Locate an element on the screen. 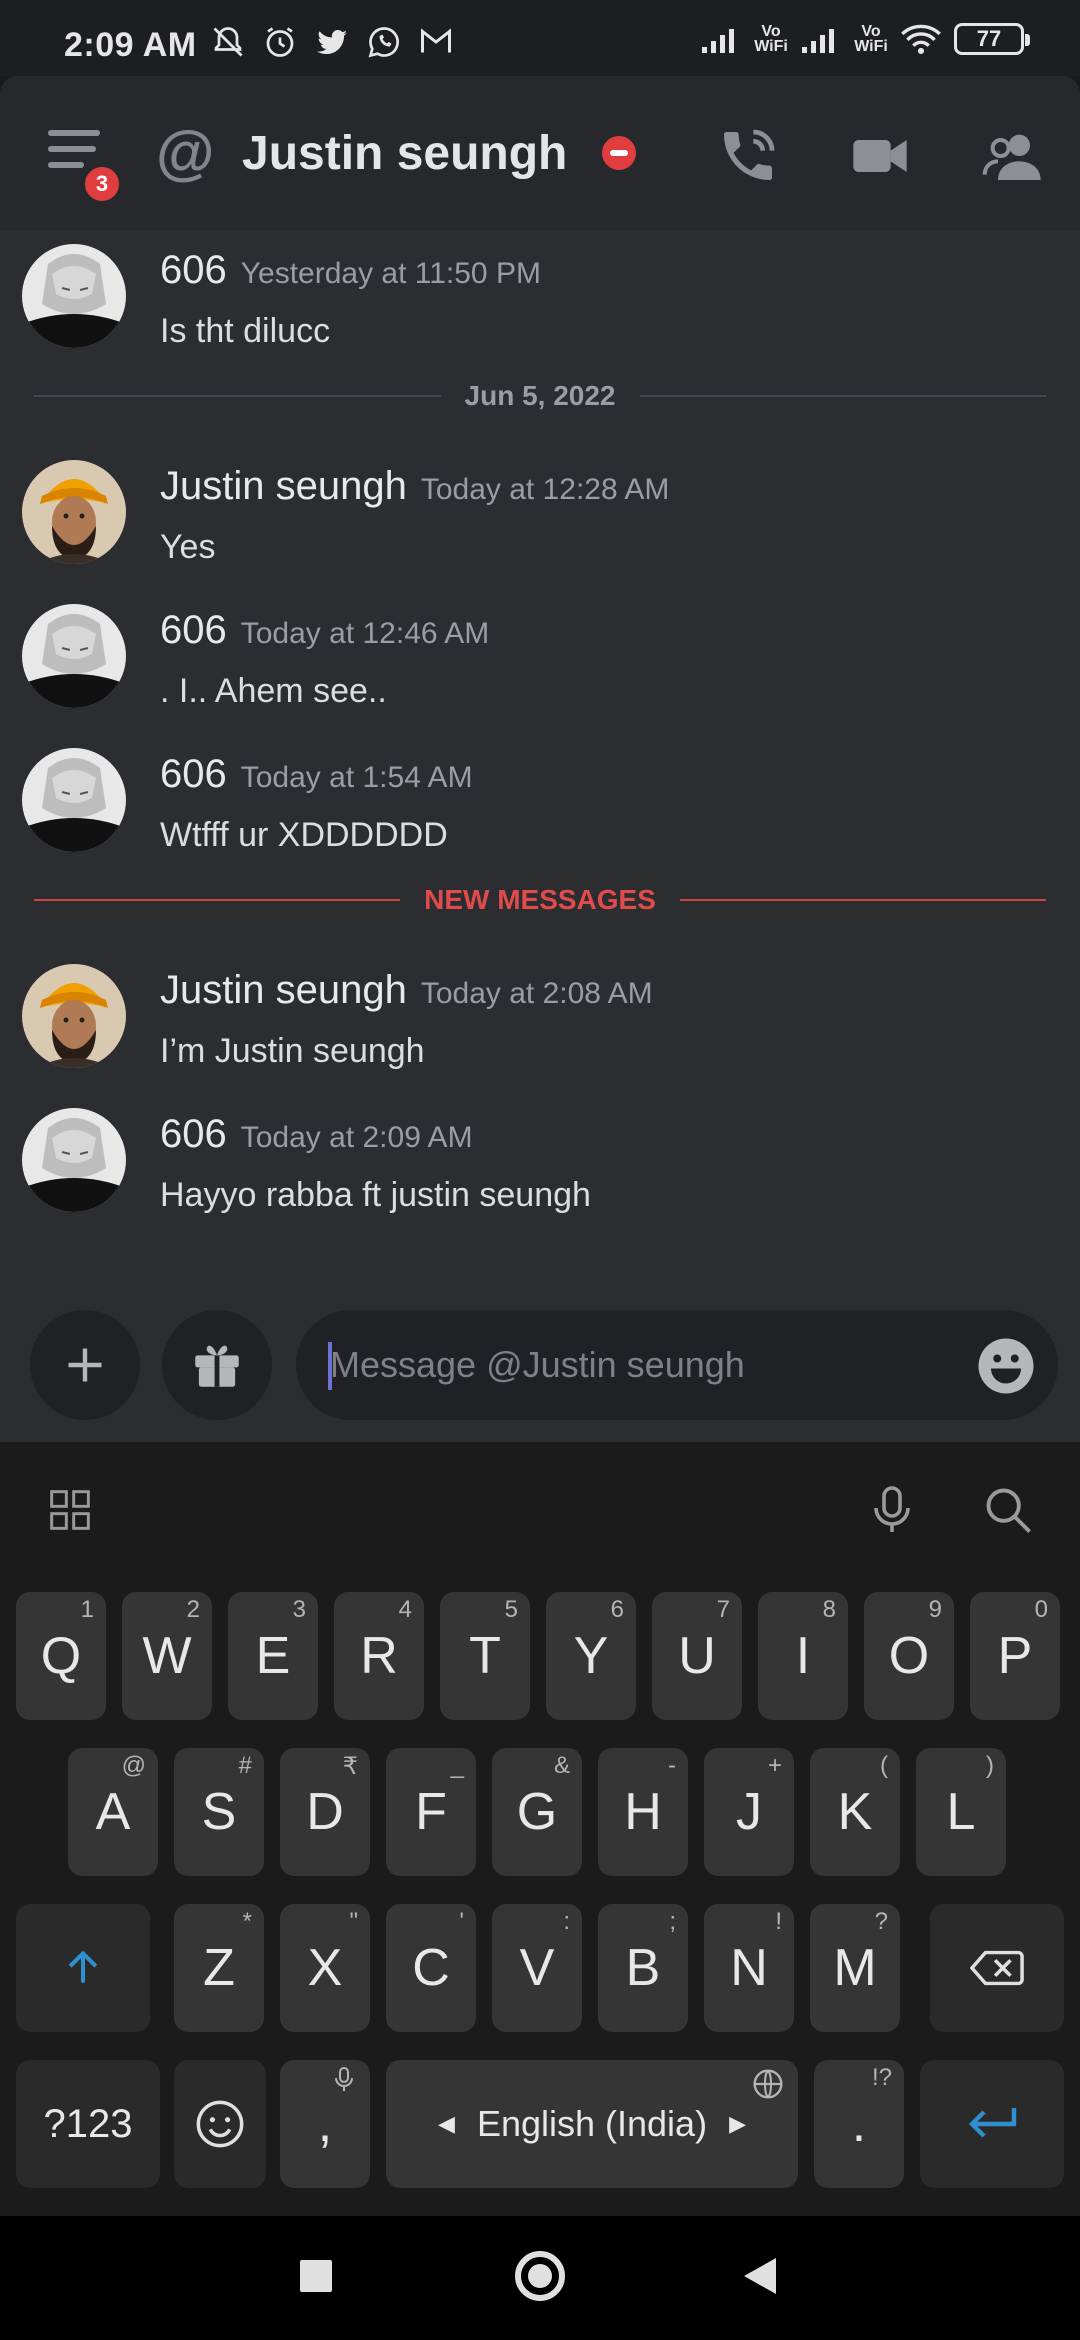 The height and width of the screenshot is (2340, 1080). timestamp: Today at 12:28 AM is located at coordinates (545, 489).